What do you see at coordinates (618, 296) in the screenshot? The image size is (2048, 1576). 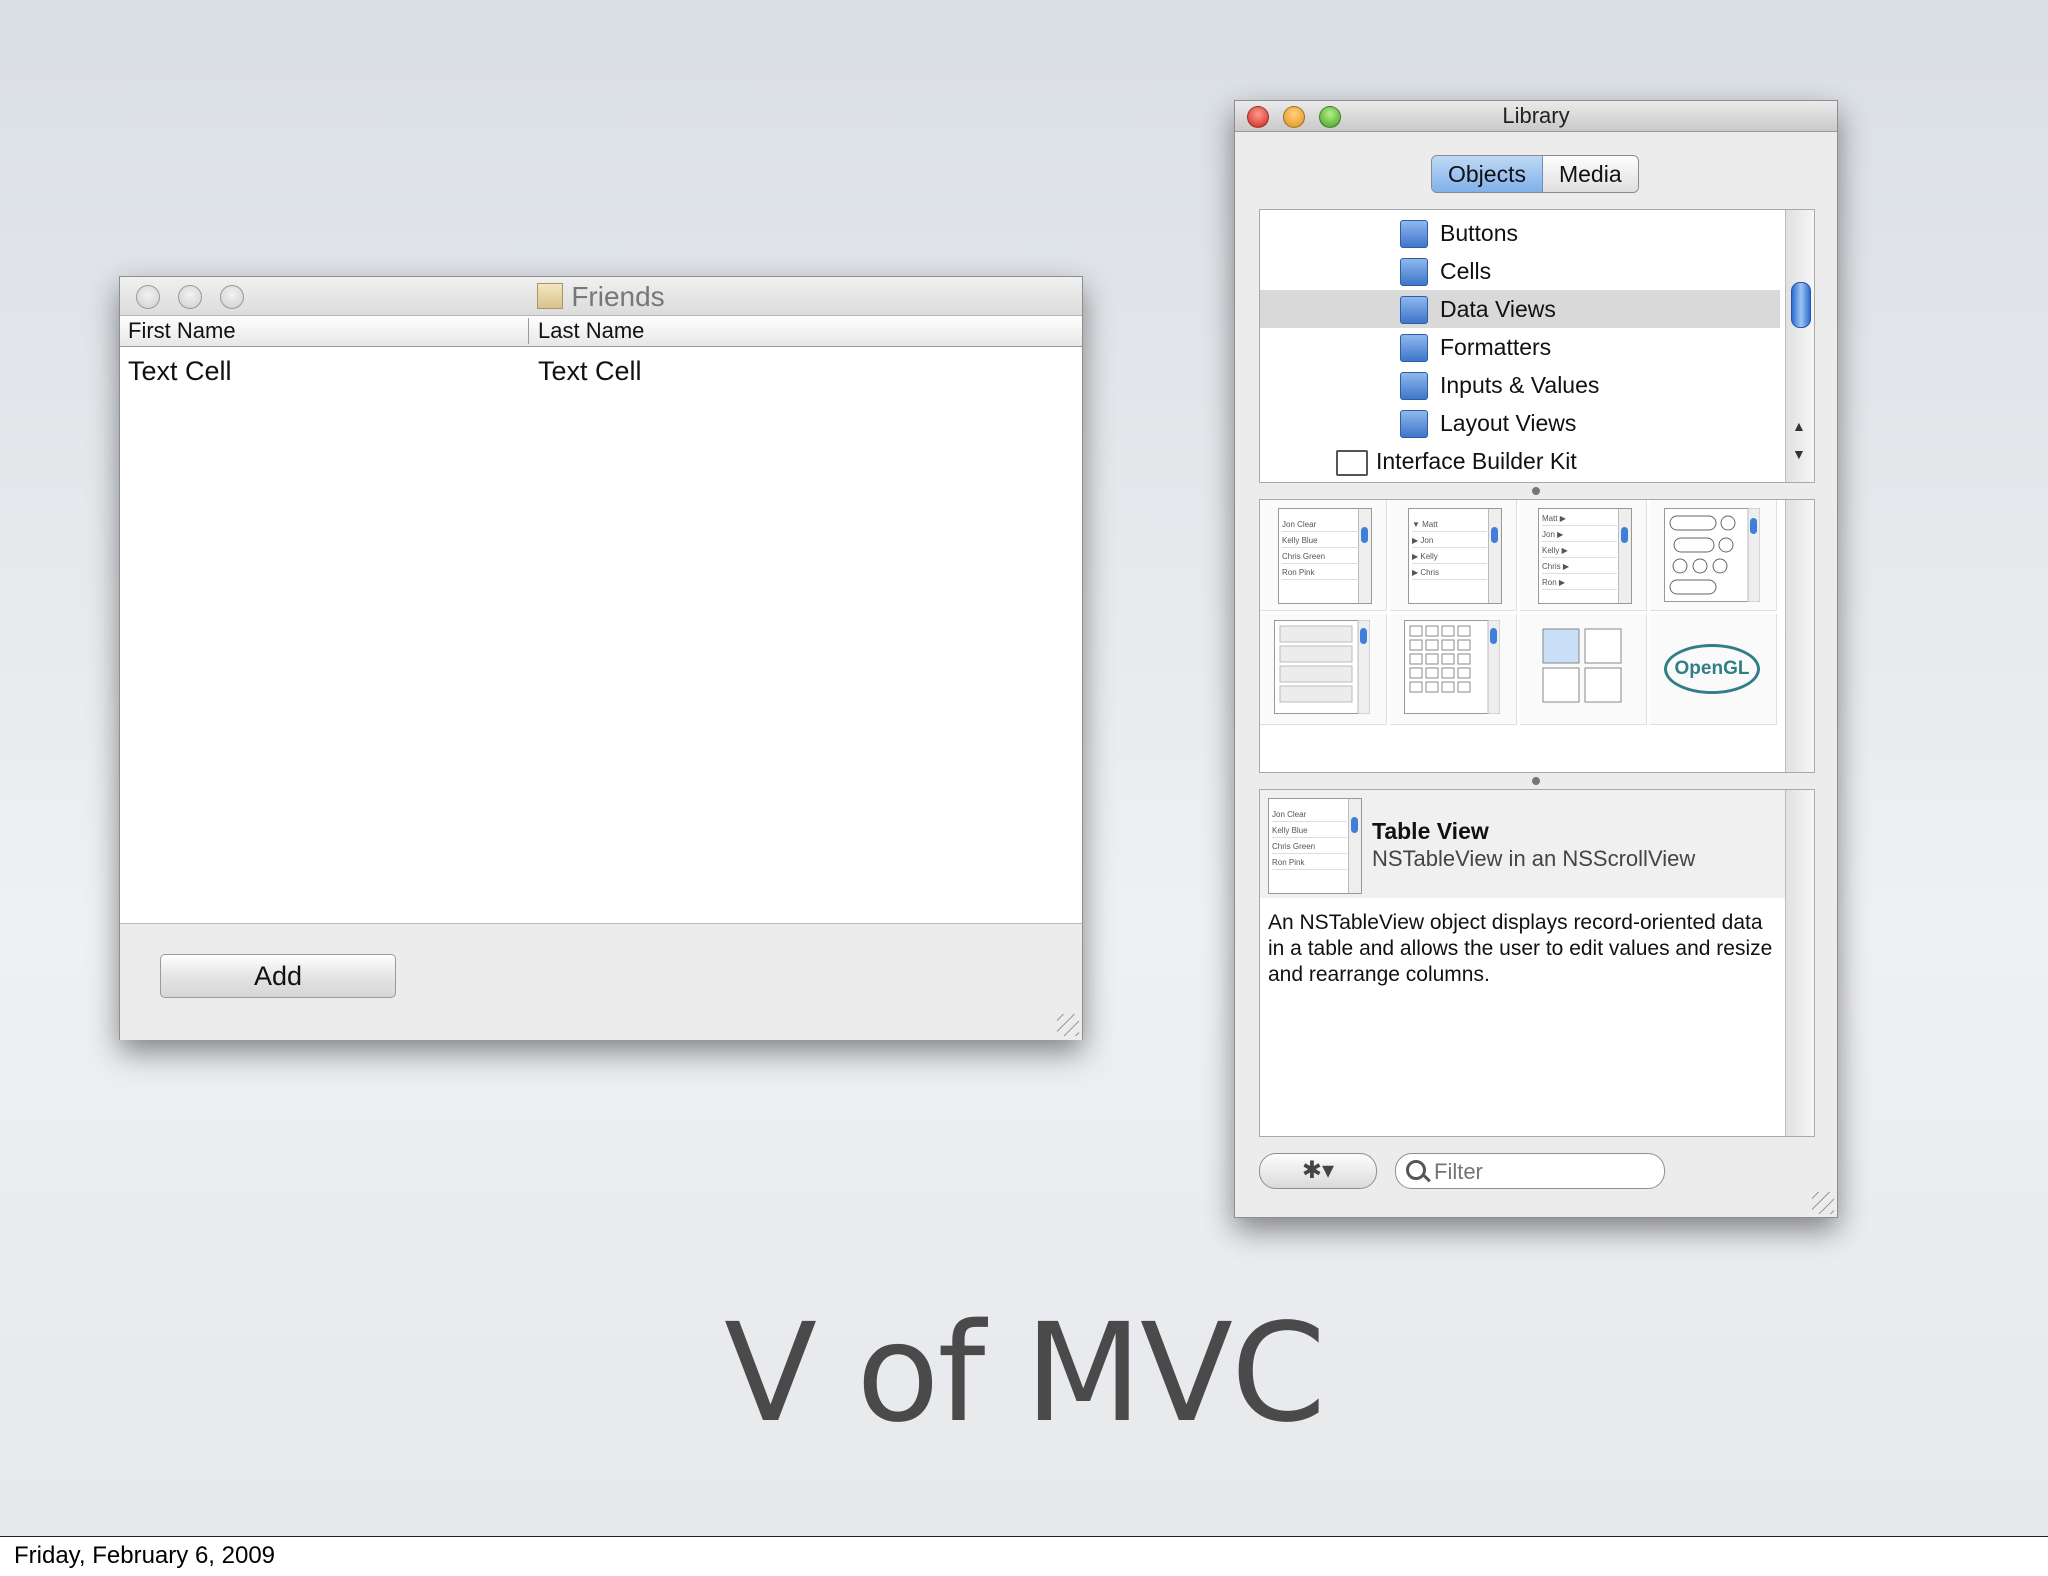 I see `friends-title-label: Friends` at bounding box center [618, 296].